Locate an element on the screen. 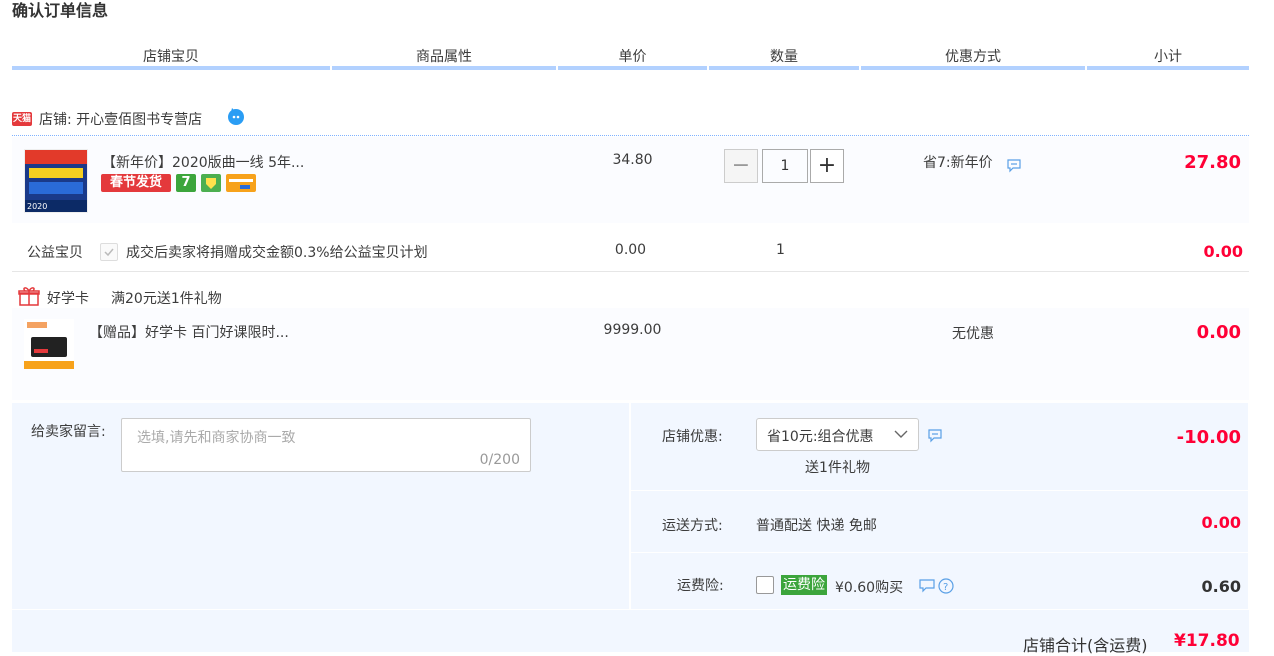 The width and height of the screenshot is (1274, 656). item1-discount: 省7:新年价 is located at coordinates (958, 163).